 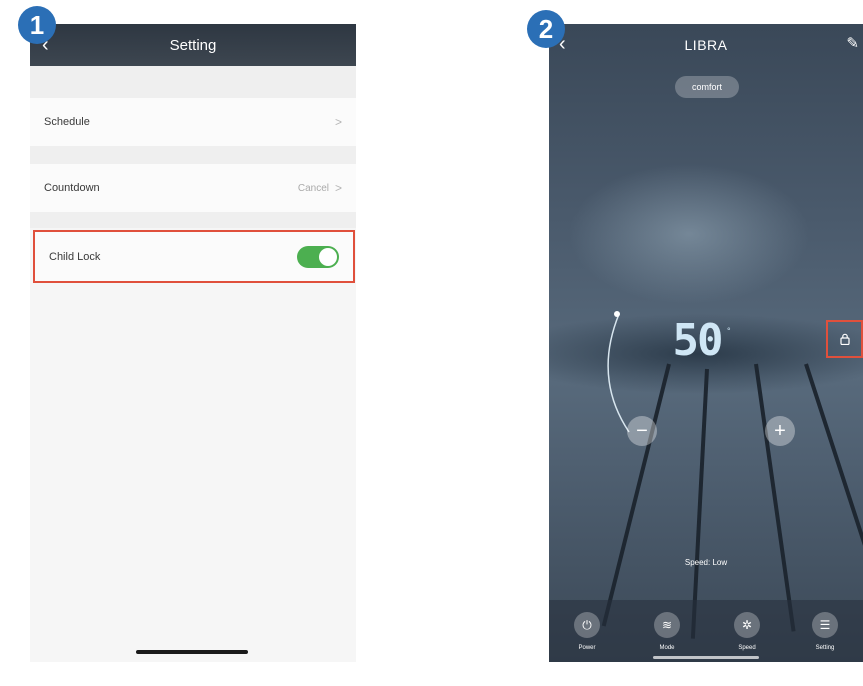 What do you see at coordinates (546, 29) in the screenshot?
I see `step-badge-2: 2` at bounding box center [546, 29].